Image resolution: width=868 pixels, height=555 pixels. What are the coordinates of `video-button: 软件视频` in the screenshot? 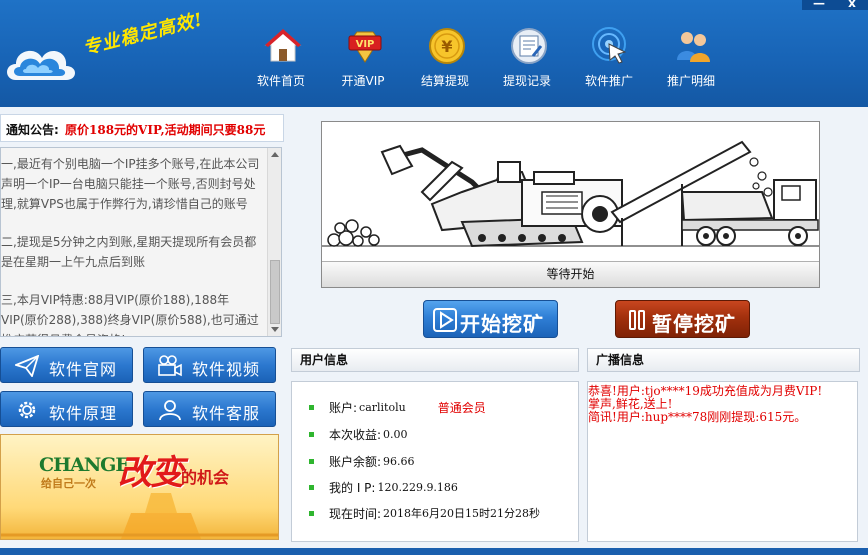 It's located at (209, 365).